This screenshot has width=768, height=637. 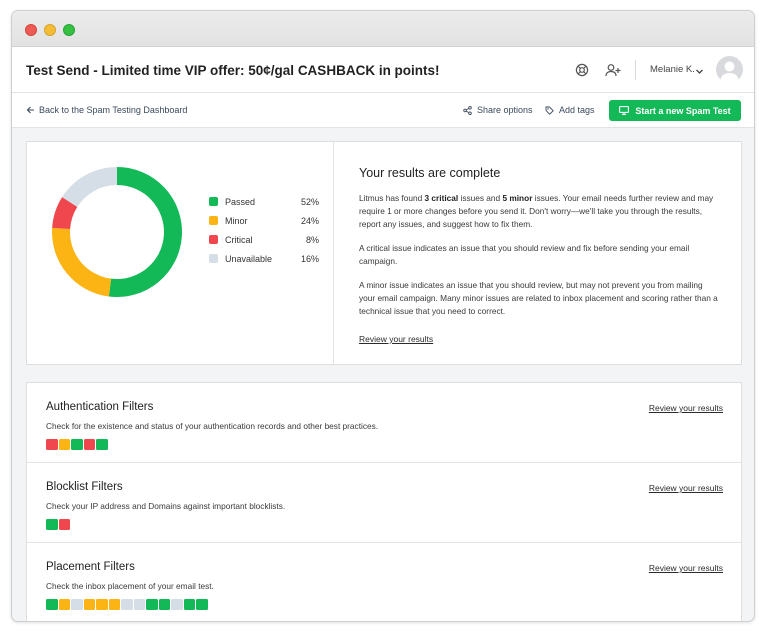 I want to click on window-titlebar, so click(x=383, y=29).